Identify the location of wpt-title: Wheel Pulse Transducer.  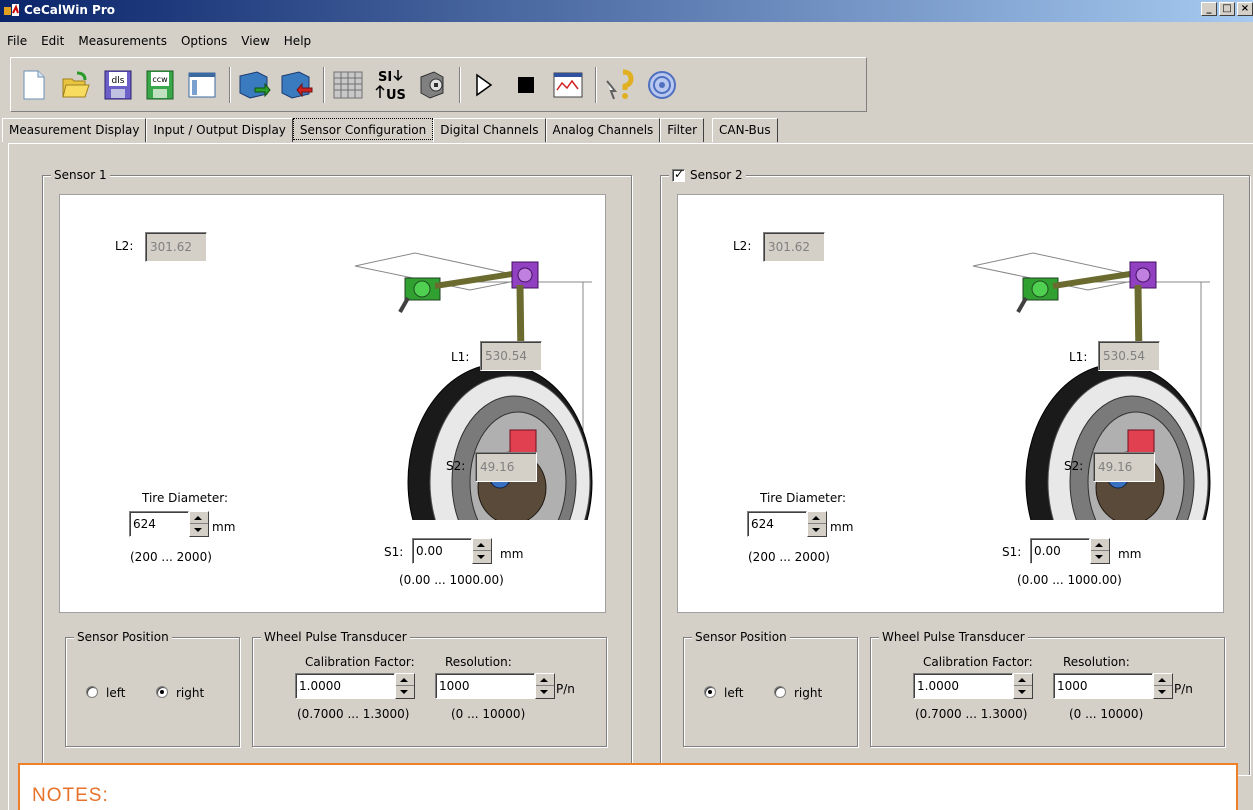
(335, 637).